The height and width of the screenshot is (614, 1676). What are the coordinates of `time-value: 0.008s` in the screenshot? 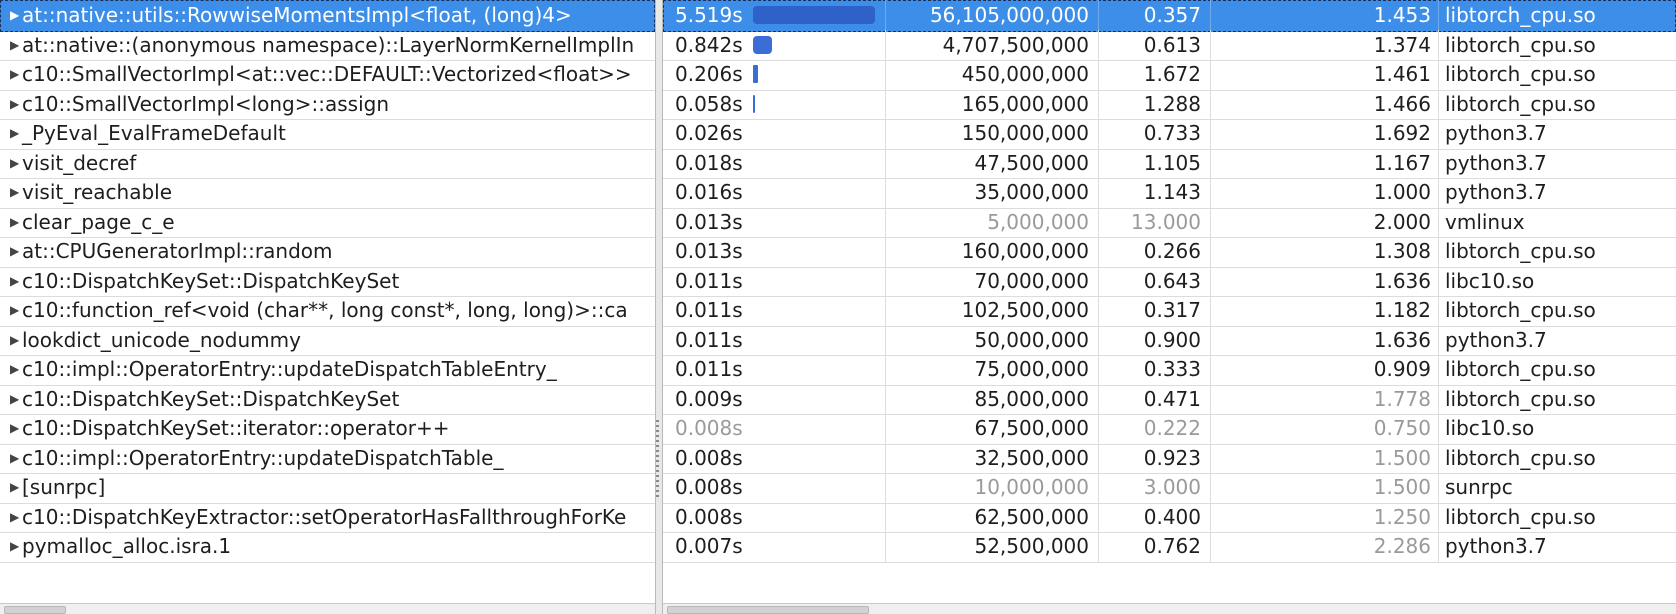 It's located at (709, 487).